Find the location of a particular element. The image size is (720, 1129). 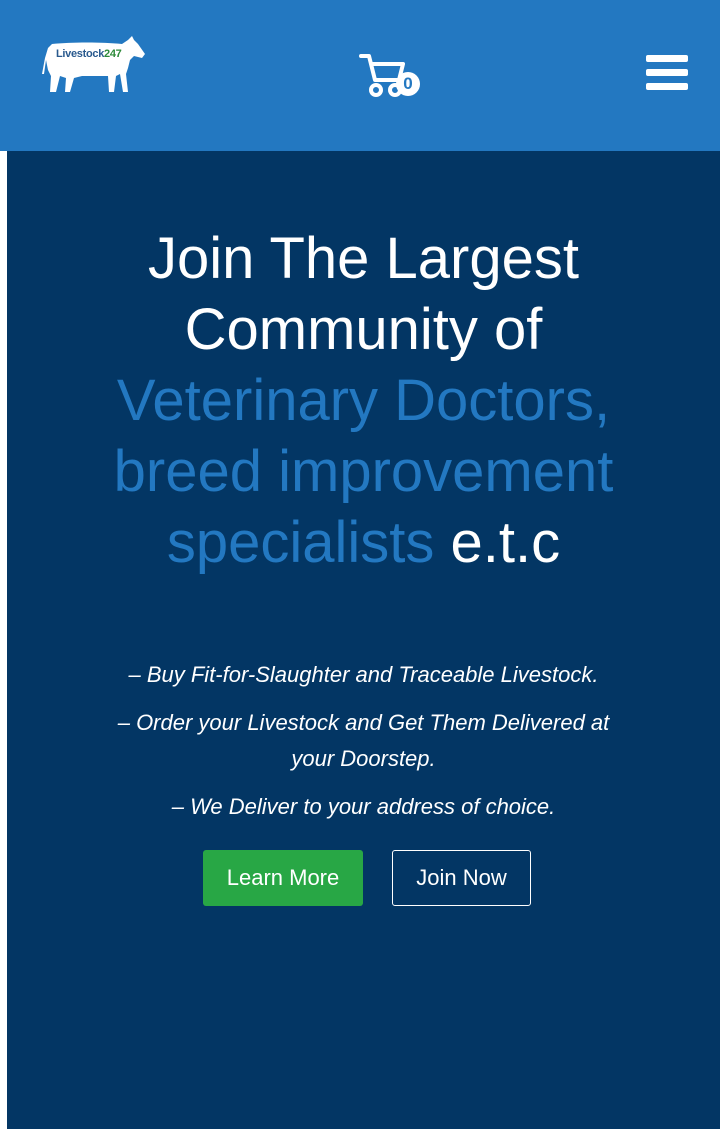

headline-text: e.t.c is located at coordinates (505, 542).